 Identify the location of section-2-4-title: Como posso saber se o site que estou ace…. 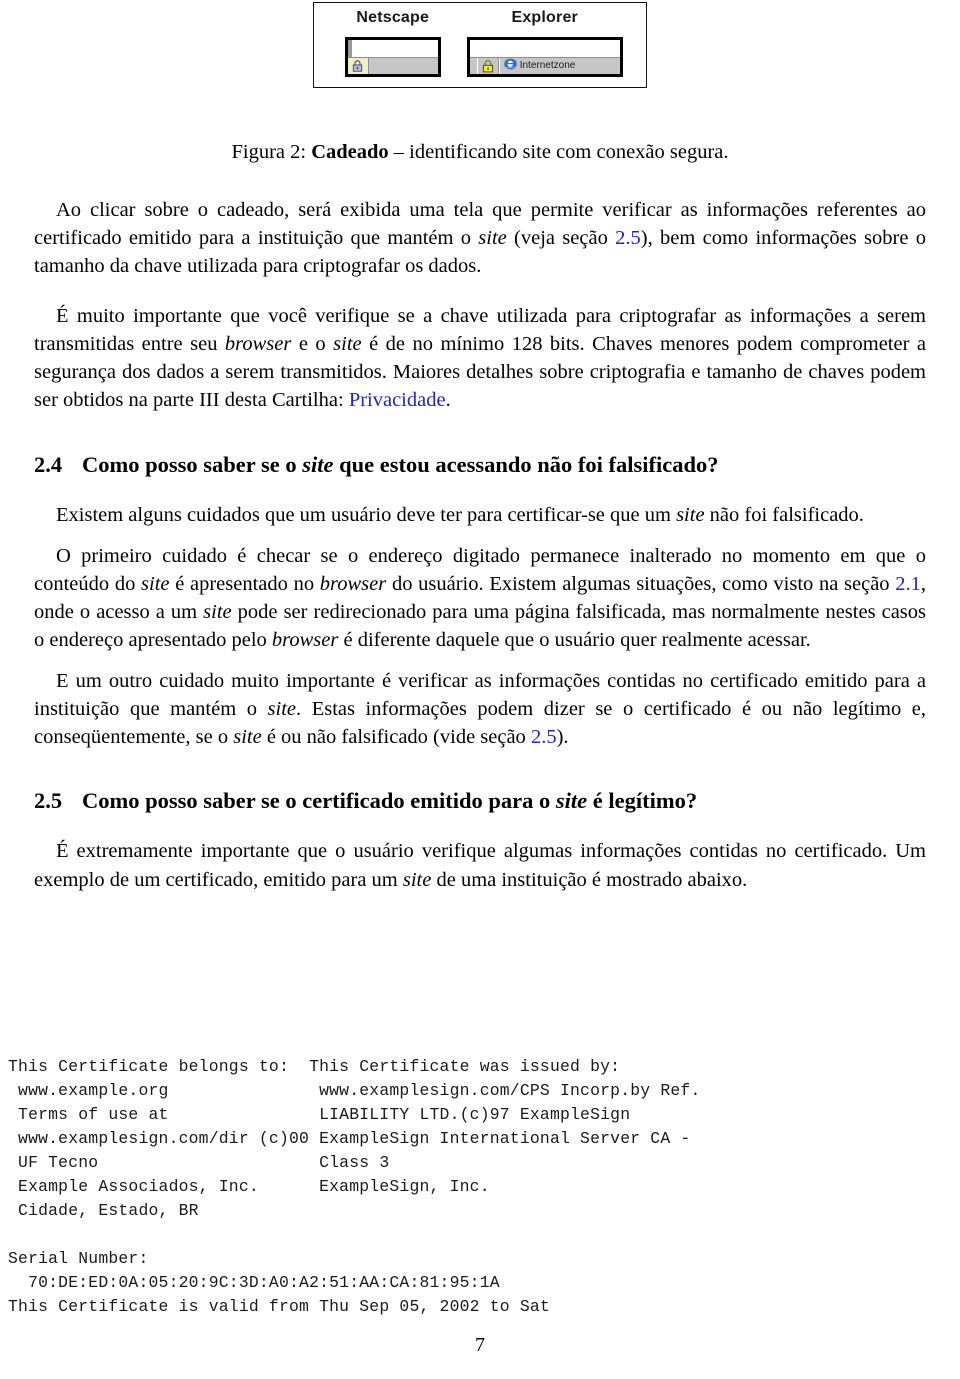
(504, 465).